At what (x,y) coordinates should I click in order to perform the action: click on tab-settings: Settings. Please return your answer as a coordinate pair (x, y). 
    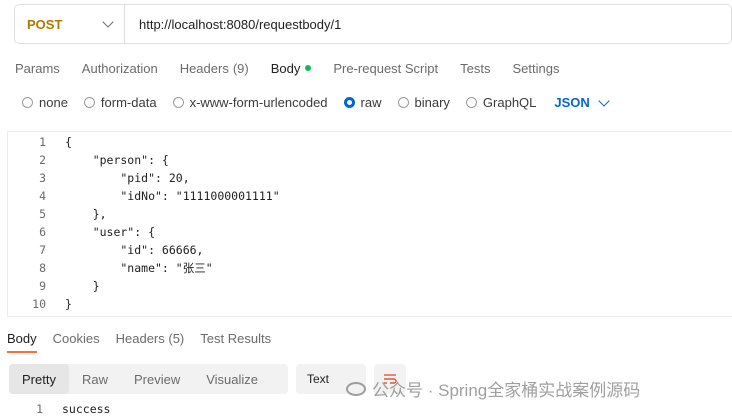
    Looking at the image, I should click on (535, 68).